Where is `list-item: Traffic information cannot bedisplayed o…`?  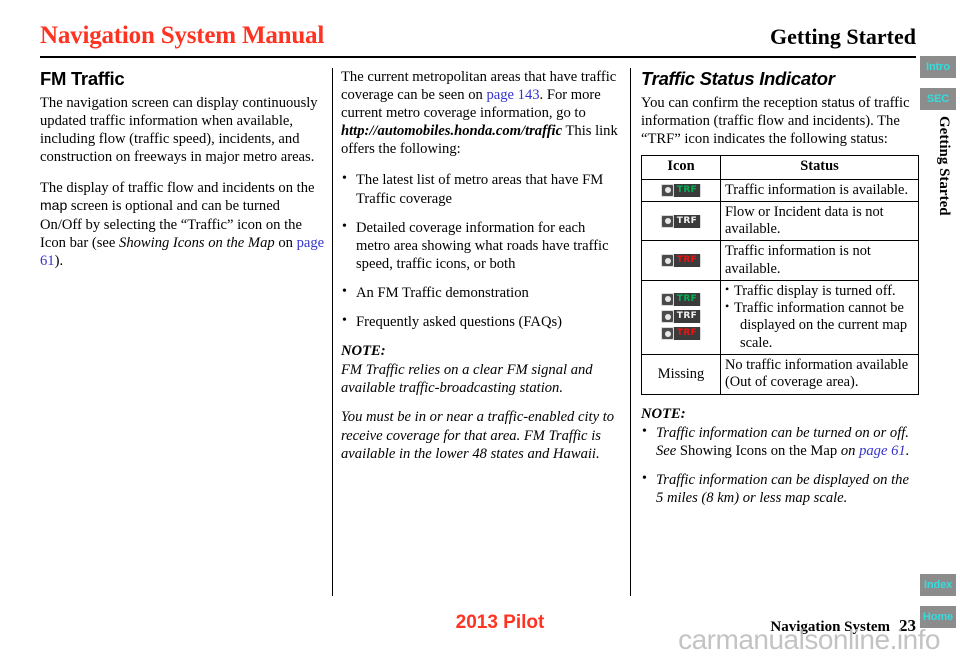
list-item: Traffic information cannot bedisplayed o… is located at coordinates (819, 325).